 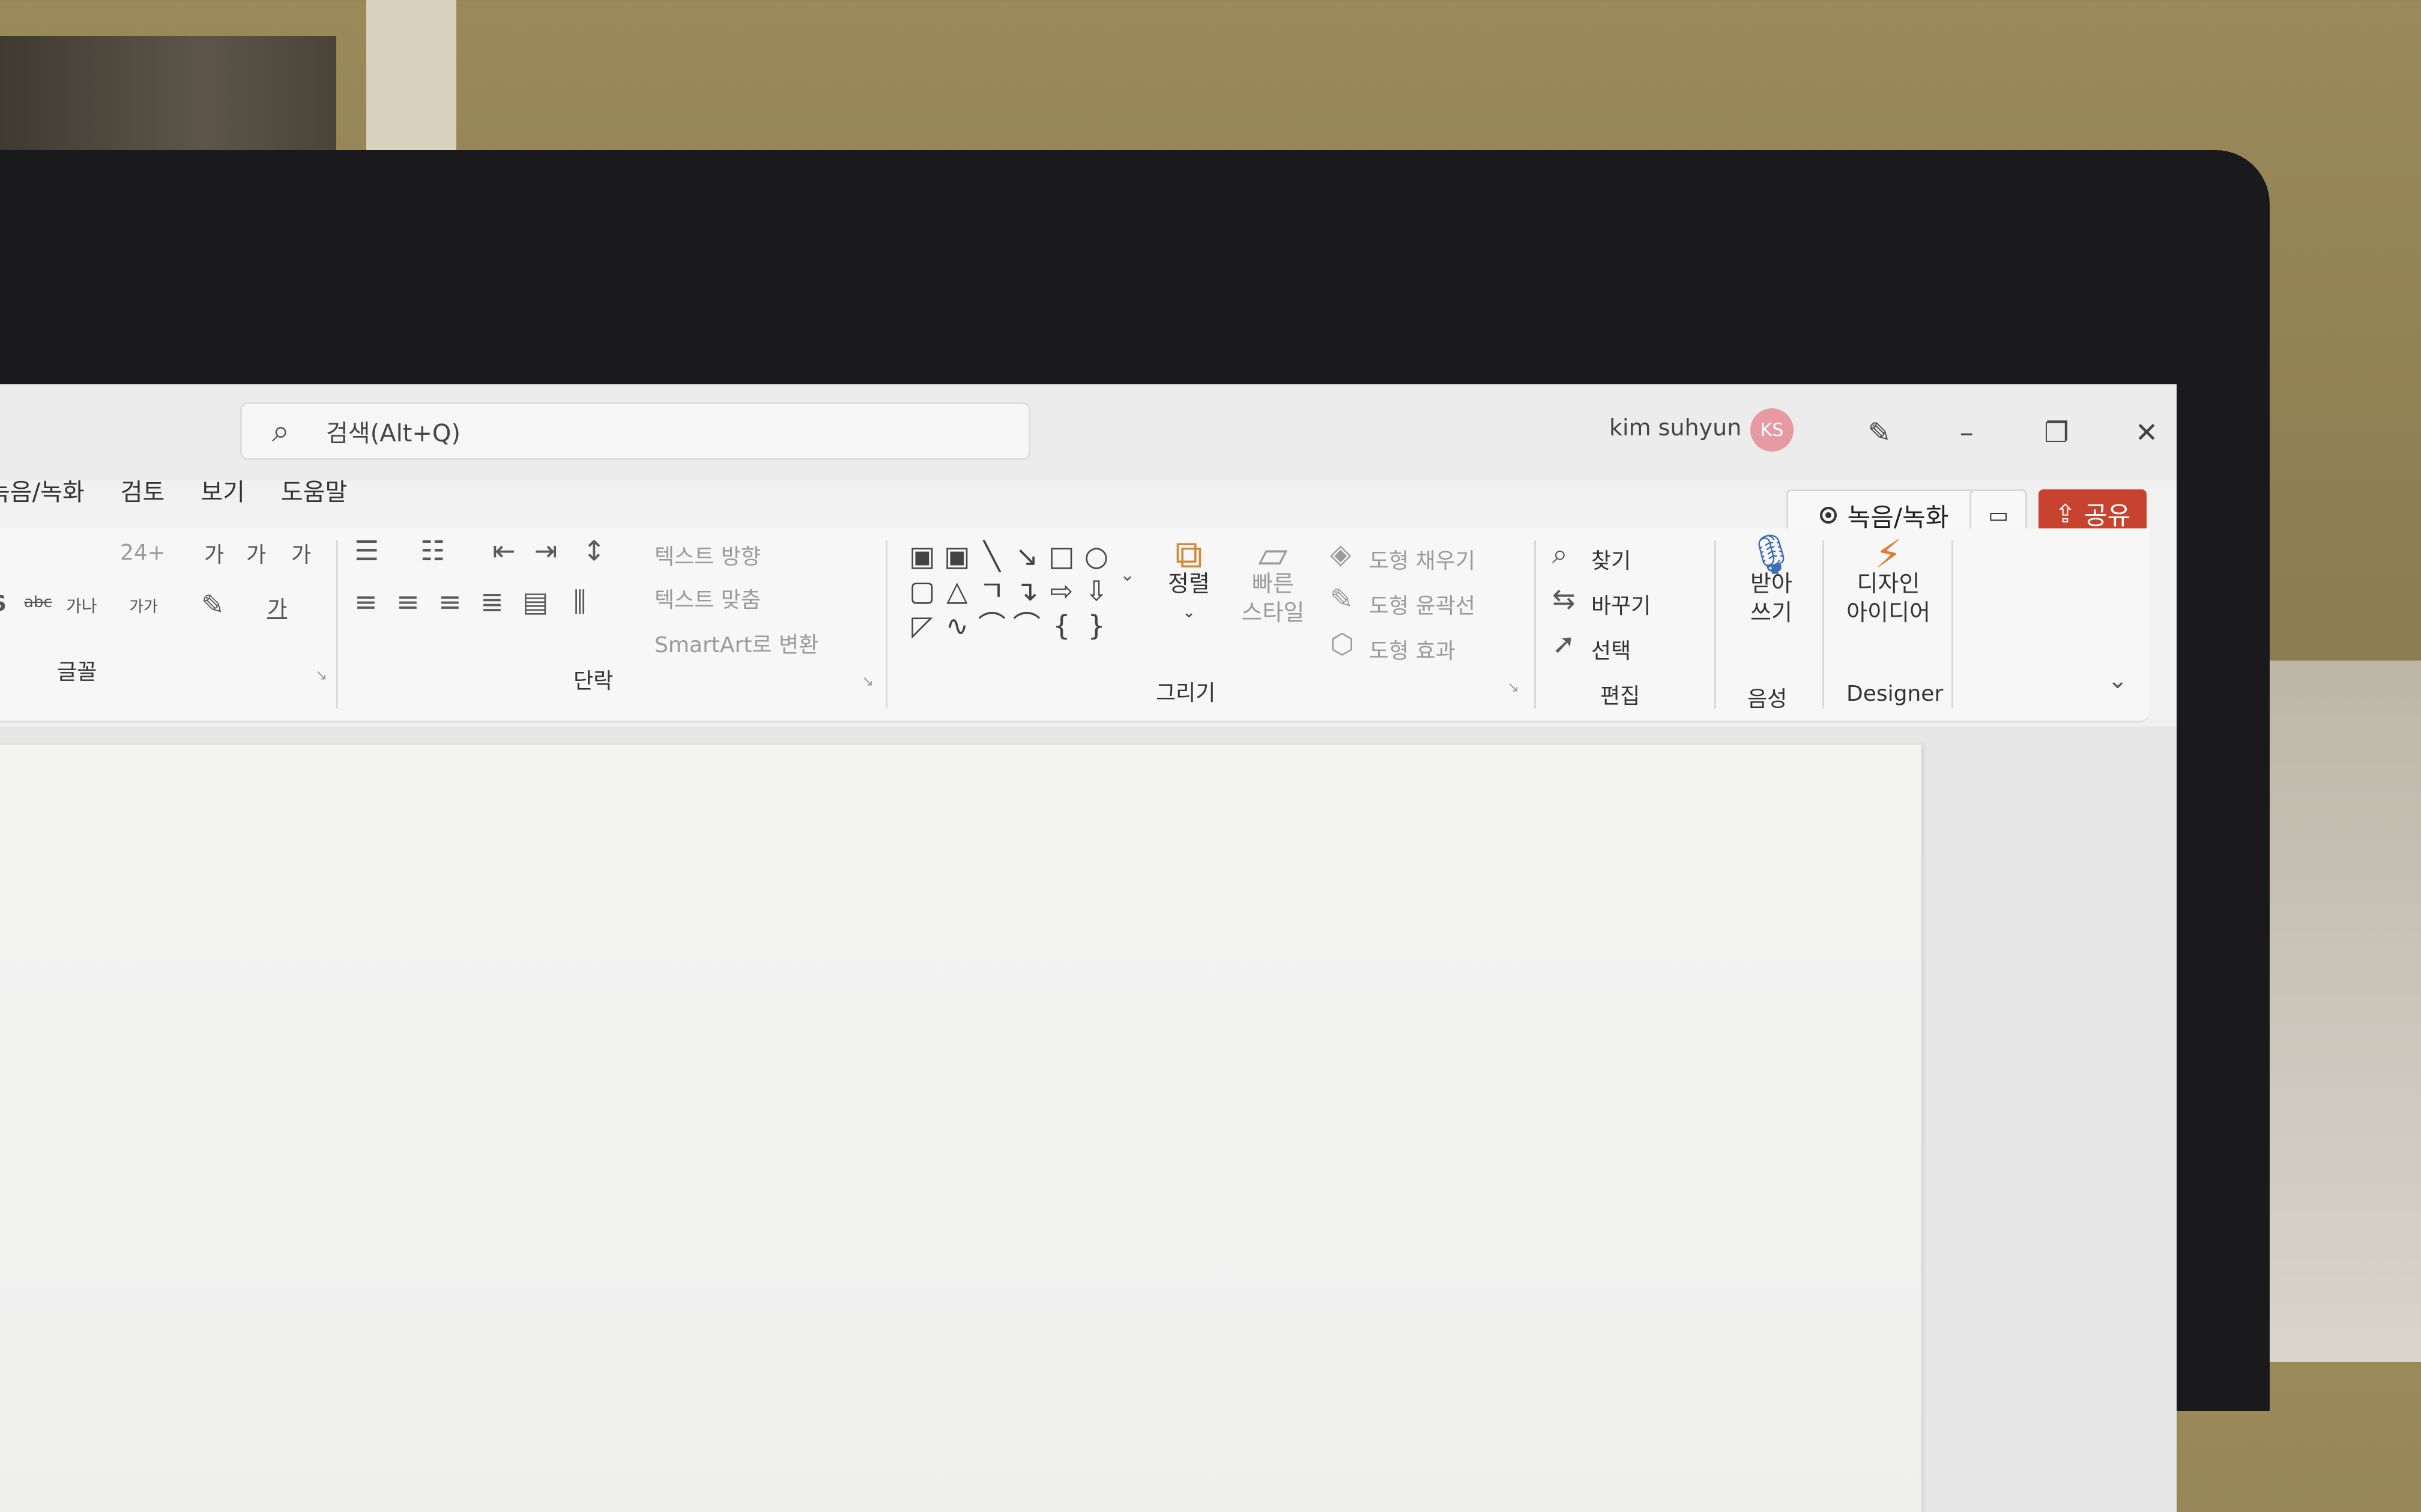 I want to click on quick-styles-line1: 빠른, so click(x=1273, y=583).